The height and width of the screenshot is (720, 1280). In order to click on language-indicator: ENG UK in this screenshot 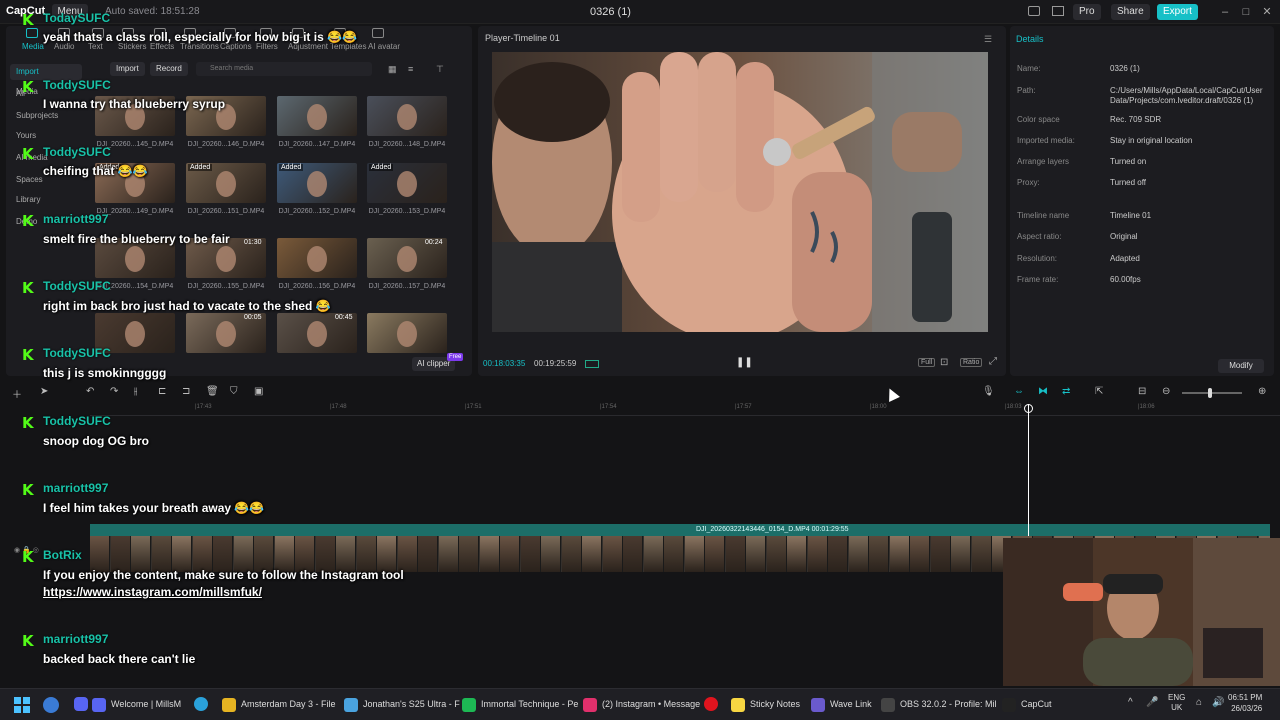, I will do `click(1176, 703)`.